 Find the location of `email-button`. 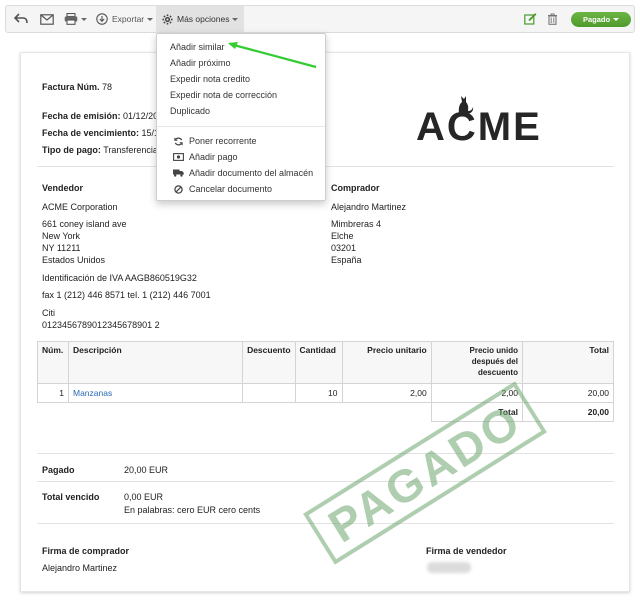

email-button is located at coordinates (47, 19).